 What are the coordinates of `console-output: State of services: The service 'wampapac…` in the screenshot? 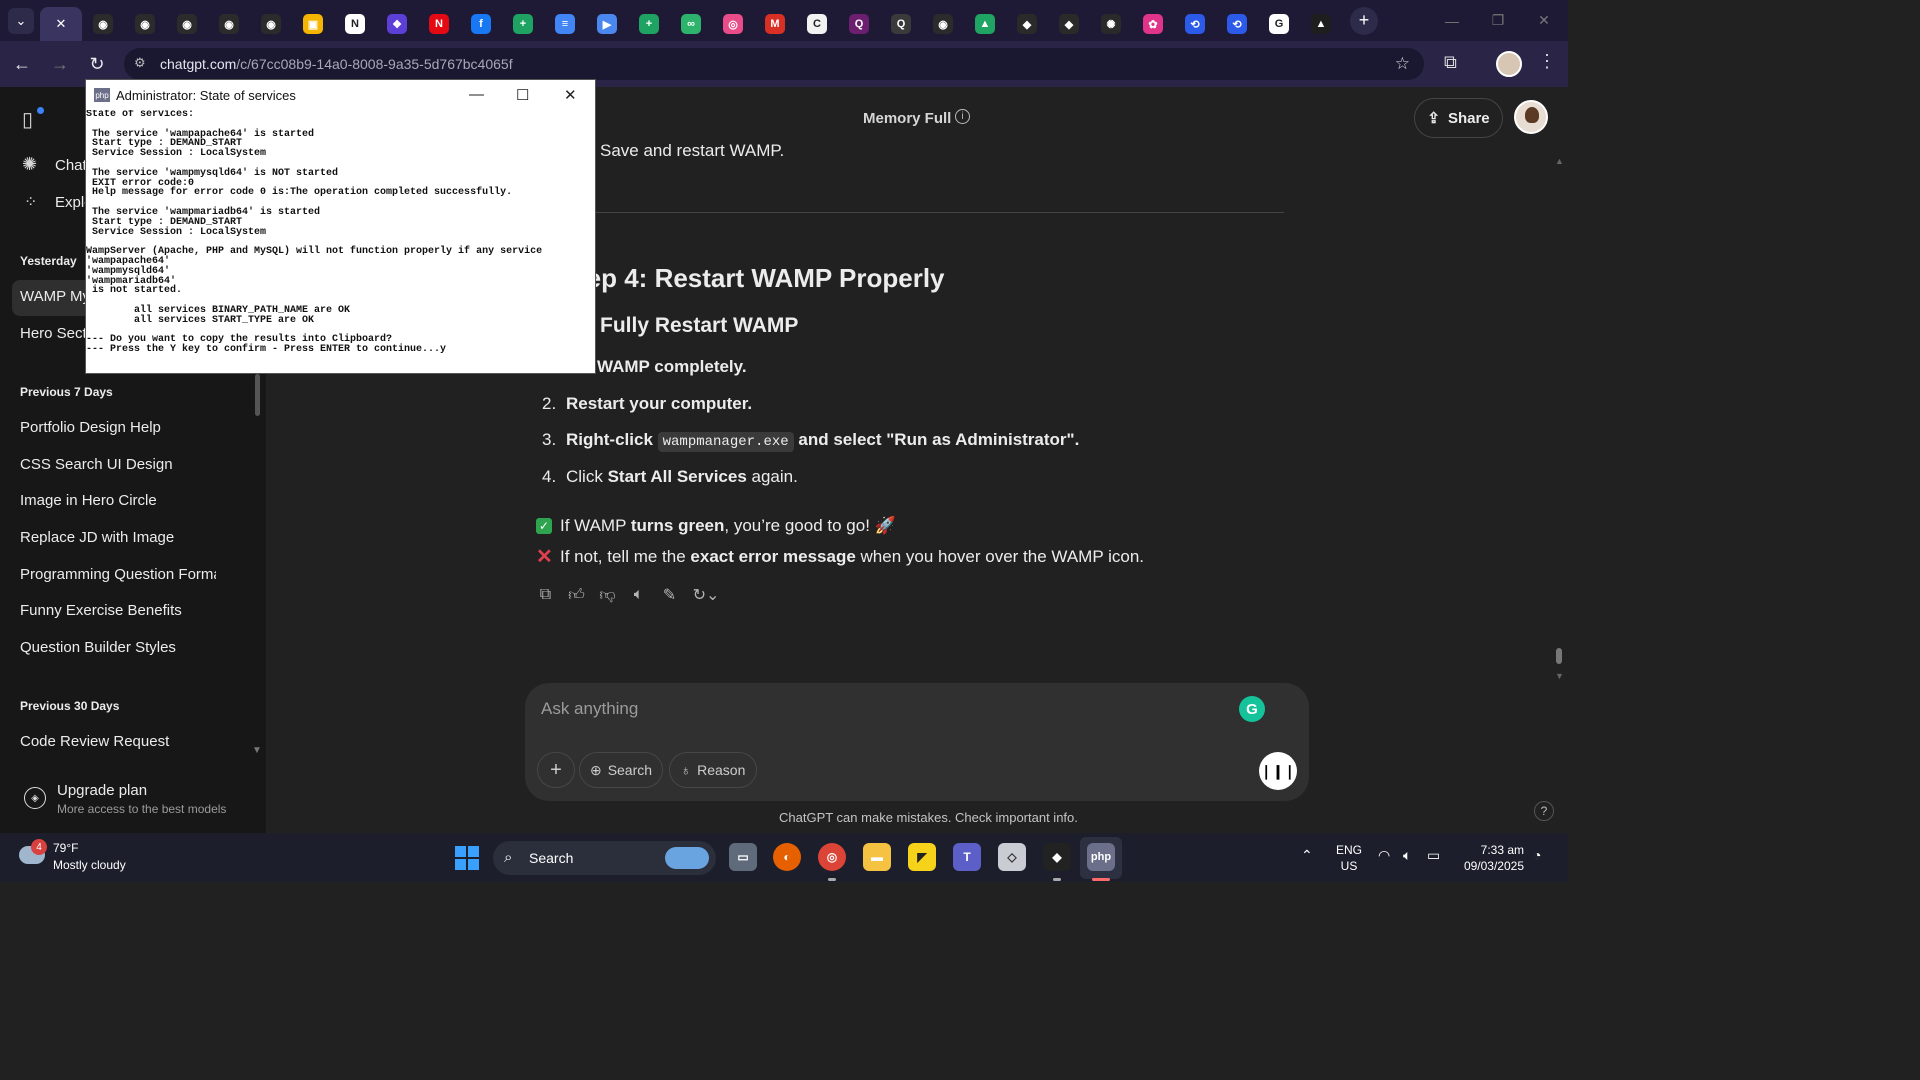 It's located at (340, 241).